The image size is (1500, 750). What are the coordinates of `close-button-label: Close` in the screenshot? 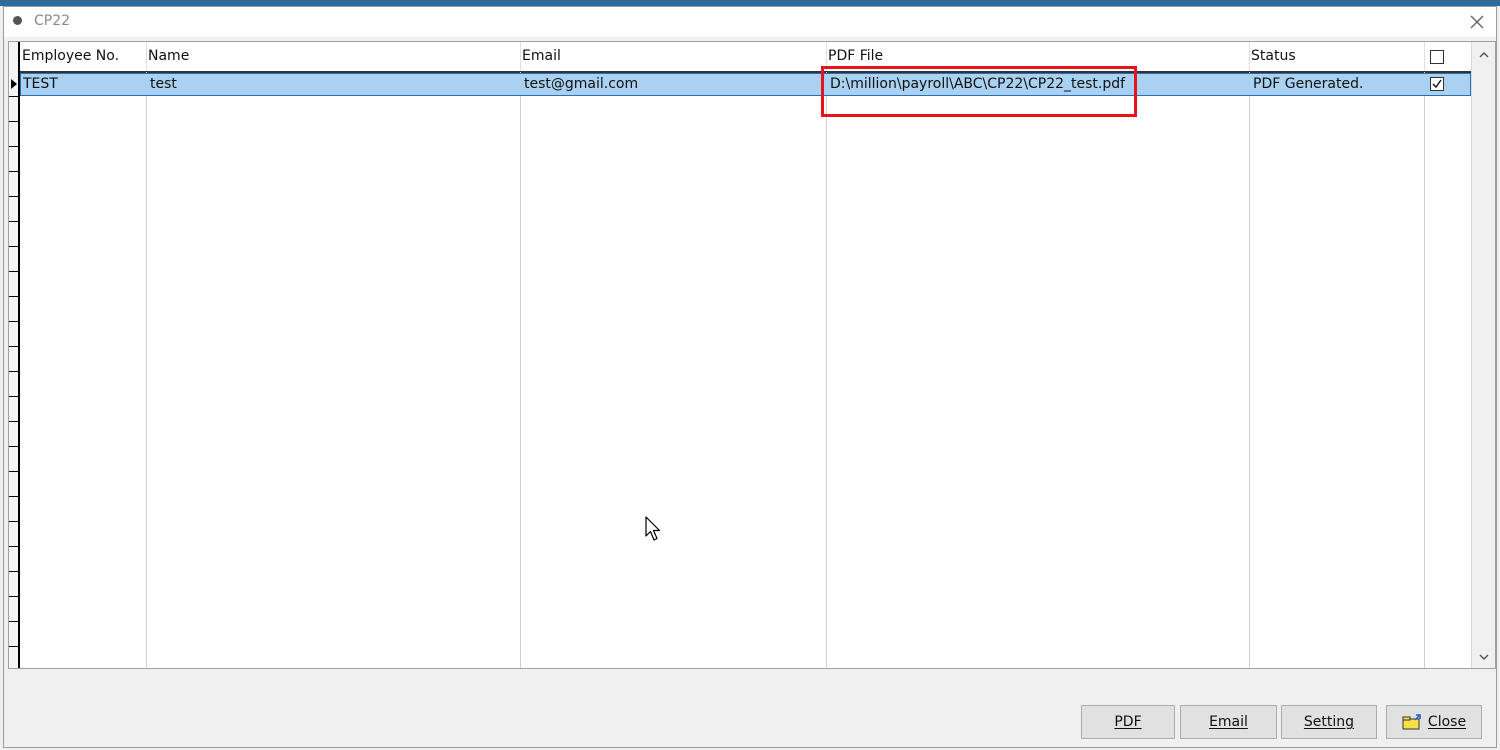 It's located at (1447, 722).